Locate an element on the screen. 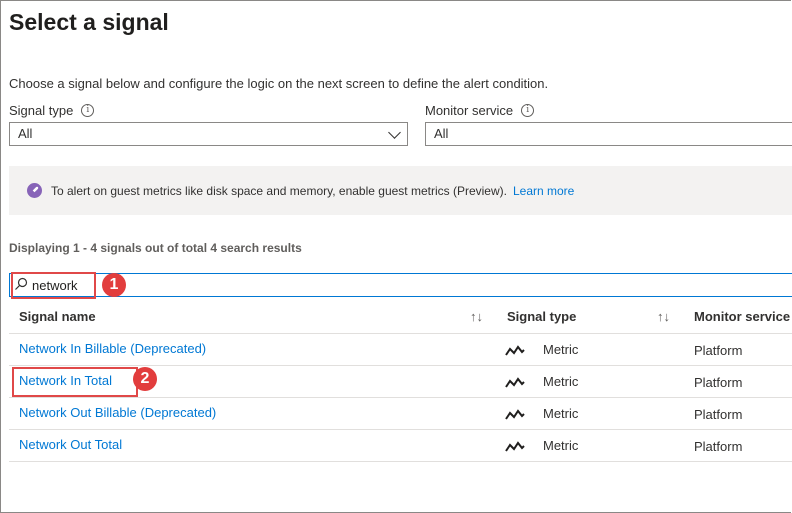  signal-link: Network Out Billable (Deprecated) is located at coordinates (117, 412).